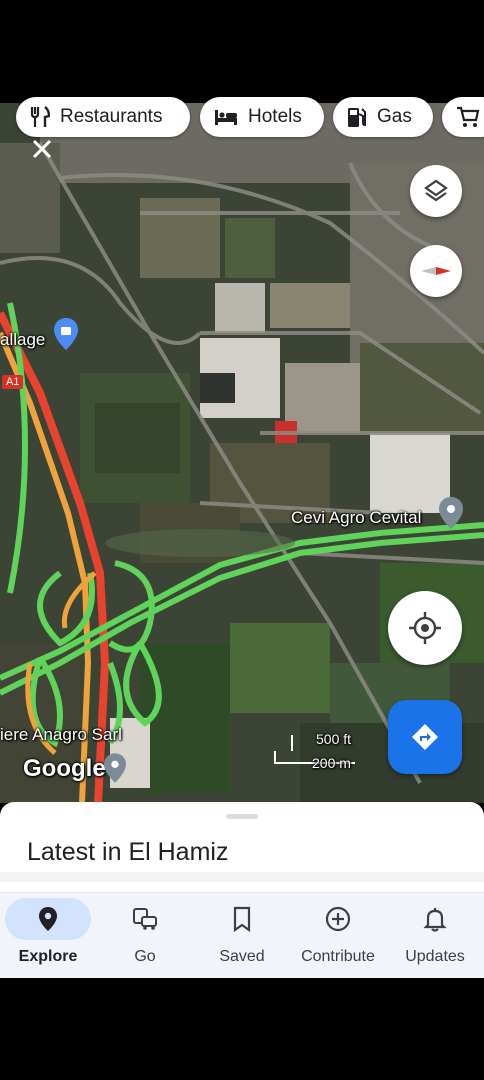  What do you see at coordinates (357, 117) in the screenshot?
I see `gas-pump-icon` at bounding box center [357, 117].